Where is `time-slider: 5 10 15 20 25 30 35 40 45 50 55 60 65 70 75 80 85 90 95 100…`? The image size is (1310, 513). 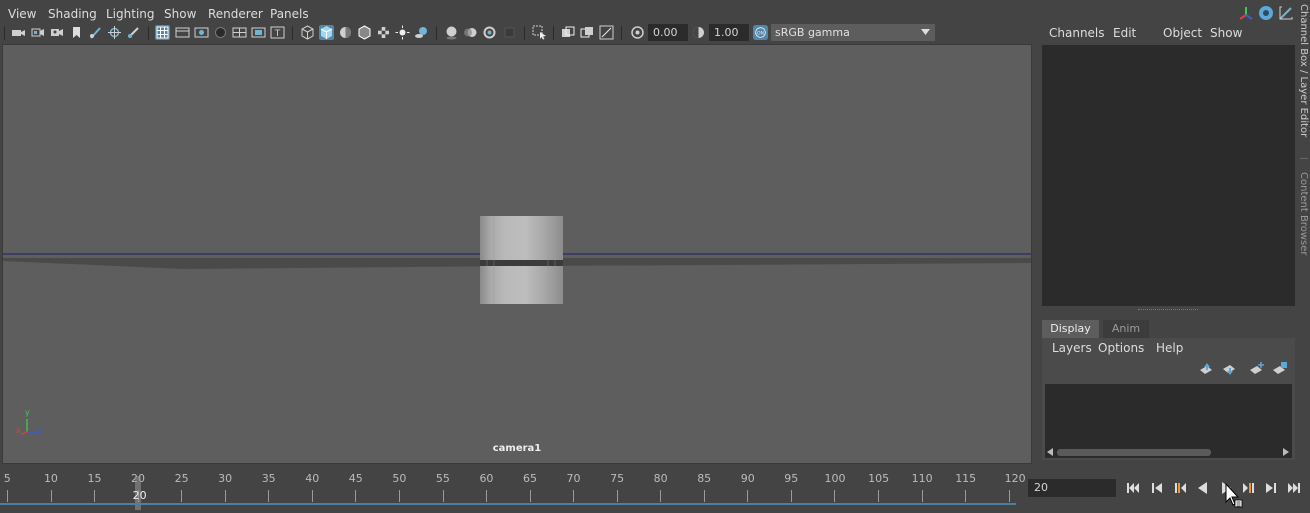 time-slider: 5 10 15 20 25 30 35 40 45 50 55 60 65 70 75 80 85 90 95 100… is located at coordinates (513, 489).